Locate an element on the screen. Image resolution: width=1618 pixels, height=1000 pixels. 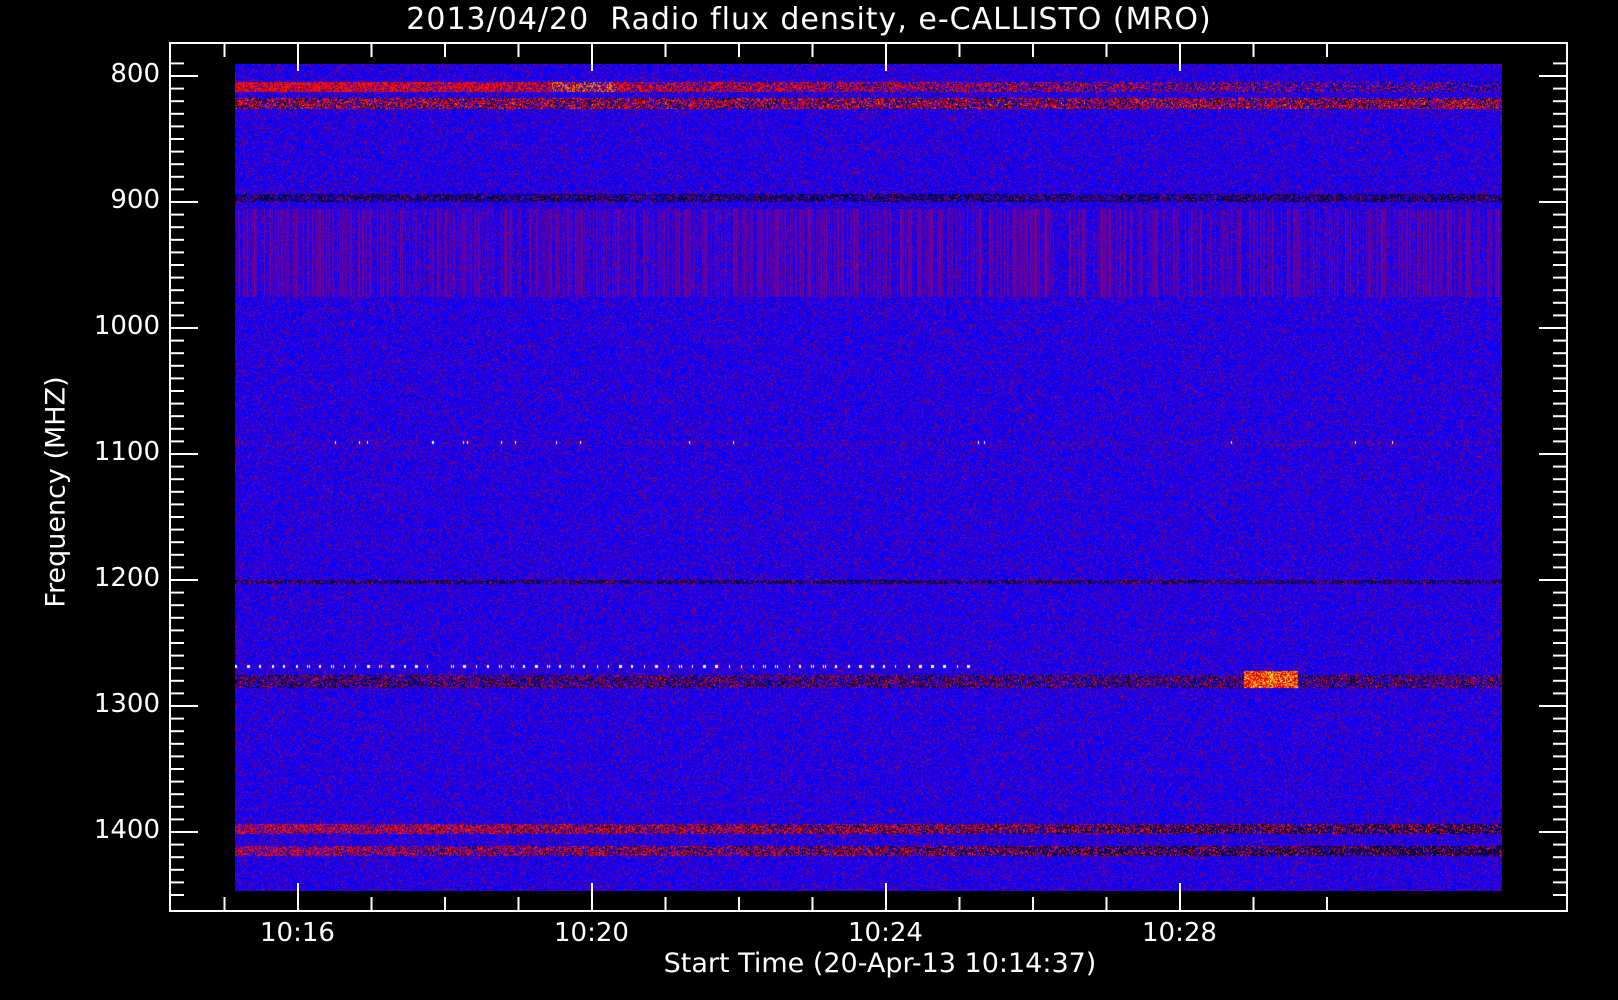
y-tick-label: 1300 is located at coordinates (126, 704).